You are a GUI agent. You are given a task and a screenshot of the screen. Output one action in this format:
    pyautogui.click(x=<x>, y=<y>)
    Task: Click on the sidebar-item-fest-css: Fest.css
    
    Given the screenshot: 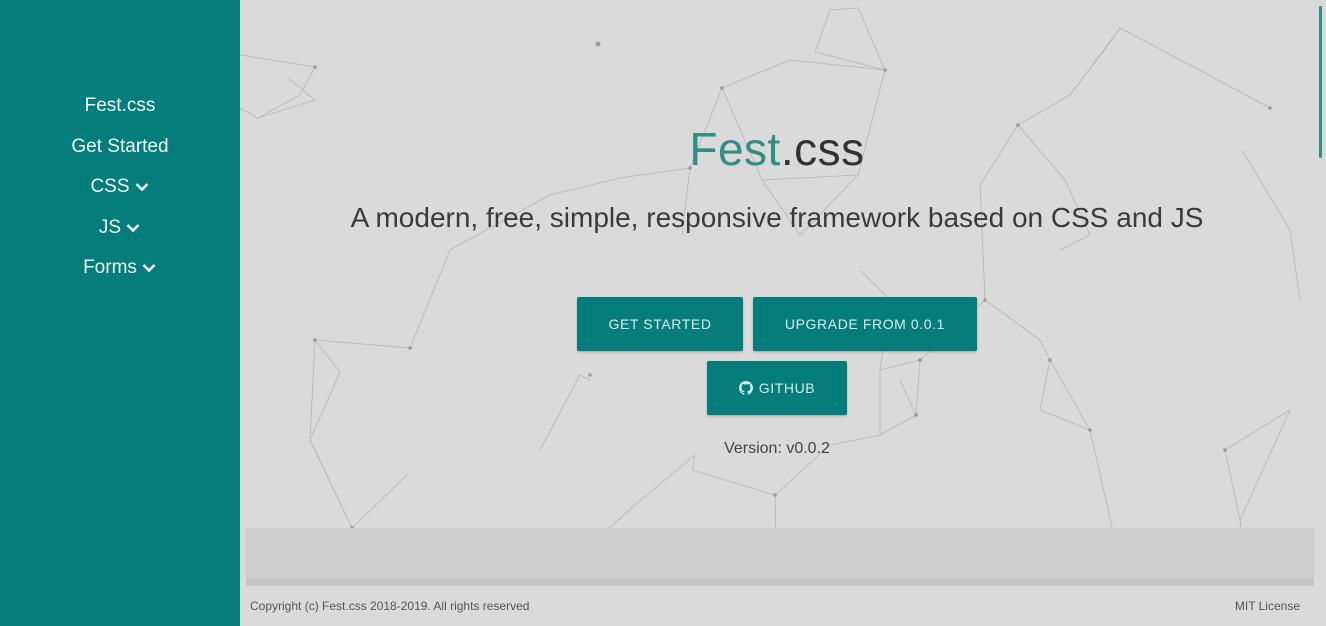 What is the action you would take?
    pyautogui.click(x=120, y=106)
    